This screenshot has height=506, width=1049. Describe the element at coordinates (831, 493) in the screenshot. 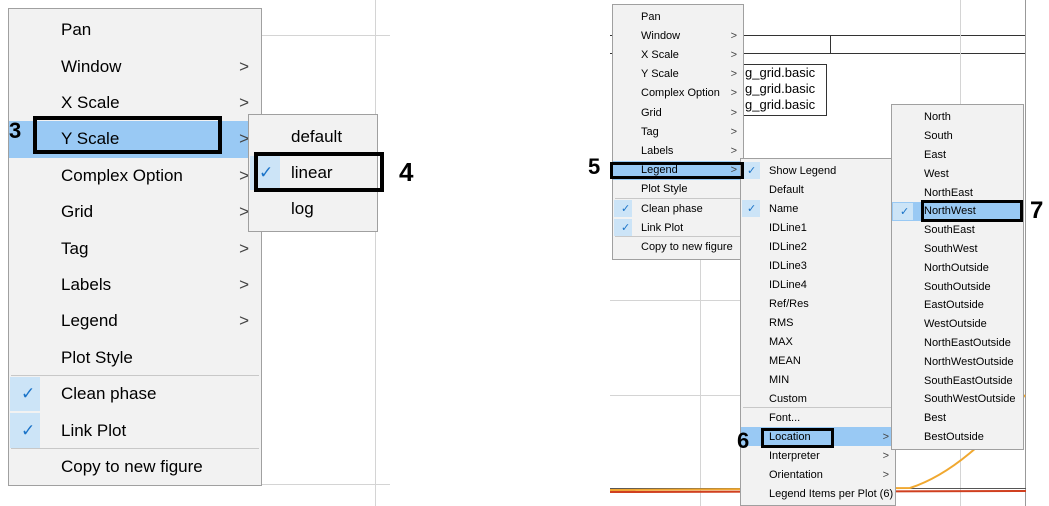

I see `menu-item-label: Legend Items per Plot (6)` at that location.